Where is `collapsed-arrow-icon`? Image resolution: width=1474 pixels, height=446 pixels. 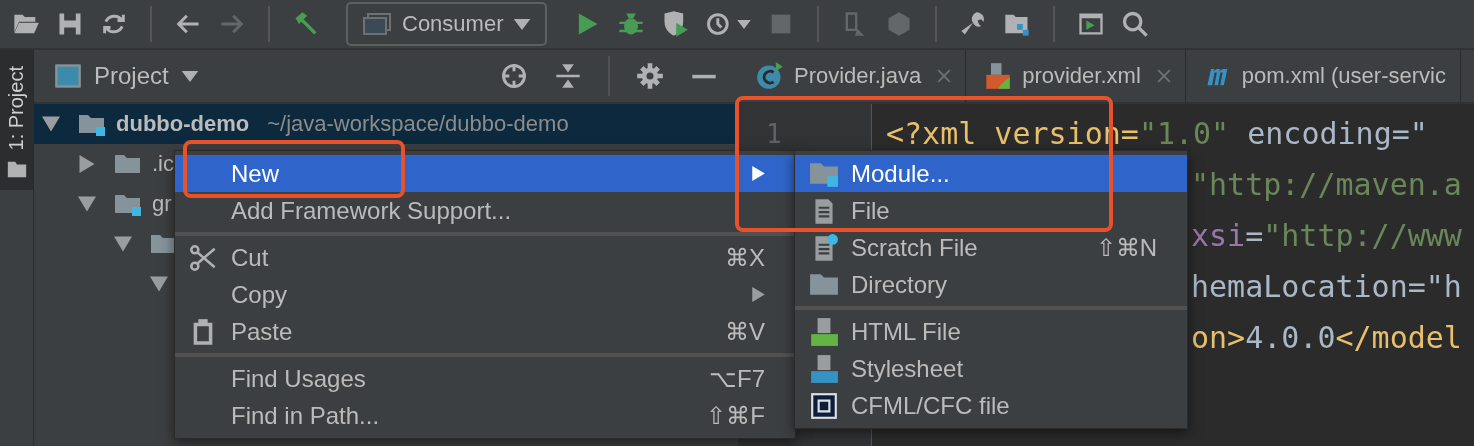
collapsed-arrow-icon is located at coordinates (87, 164).